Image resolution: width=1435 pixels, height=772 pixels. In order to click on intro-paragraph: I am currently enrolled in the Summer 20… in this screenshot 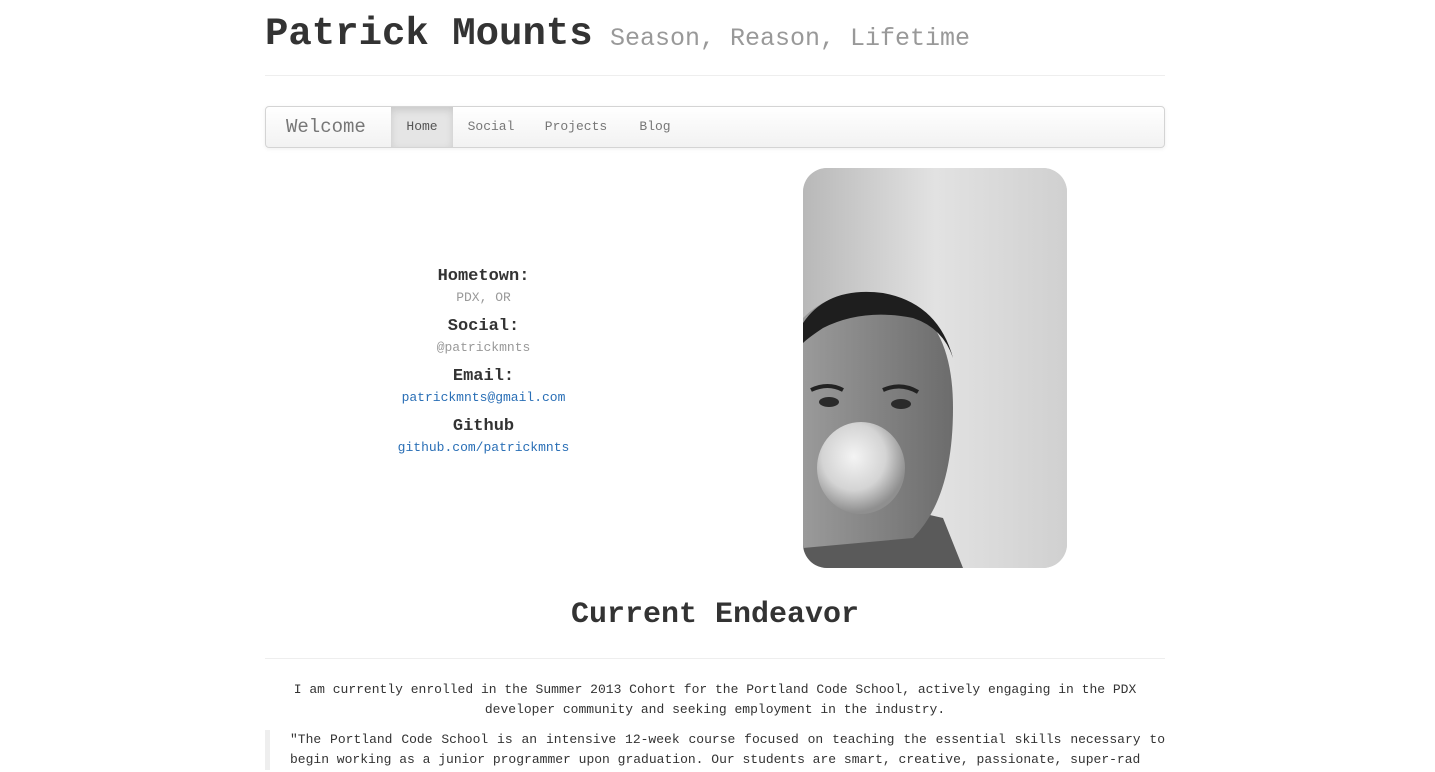, I will do `click(715, 699)`.